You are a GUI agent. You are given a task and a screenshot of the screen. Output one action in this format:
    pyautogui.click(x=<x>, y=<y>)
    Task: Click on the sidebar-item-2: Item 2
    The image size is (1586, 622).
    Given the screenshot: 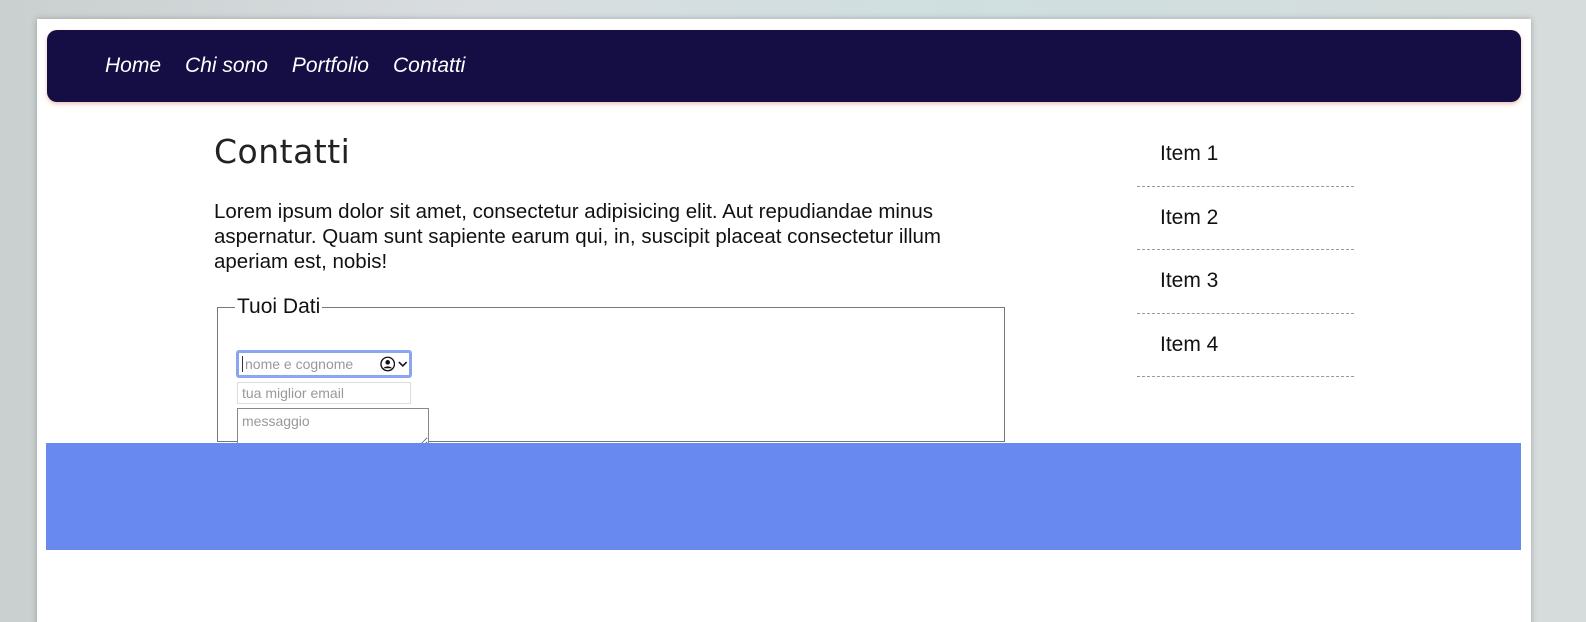 What is the action you would take?
    pyautogui.click(x=1245, y=218)
    